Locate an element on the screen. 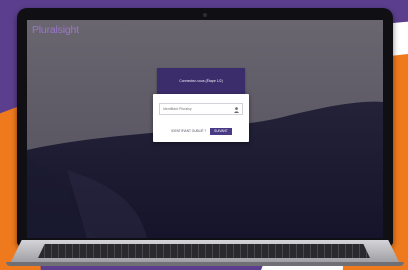 The image size is (408, 270). forgot-username-button: IDENTIFIANT OUBLIÉ ? is located at coordinates (188, 131).